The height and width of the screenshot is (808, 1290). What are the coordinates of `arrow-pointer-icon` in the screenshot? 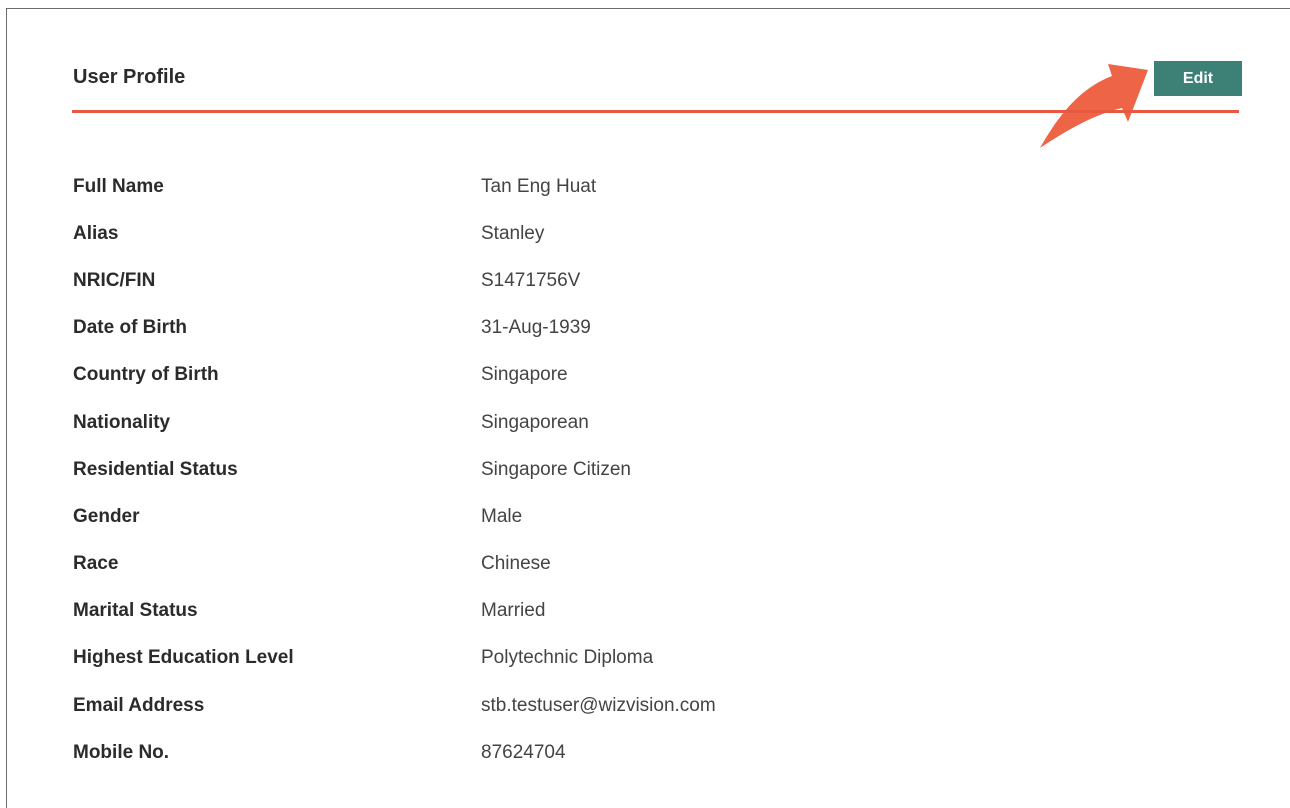 It's located at (1094, 106).